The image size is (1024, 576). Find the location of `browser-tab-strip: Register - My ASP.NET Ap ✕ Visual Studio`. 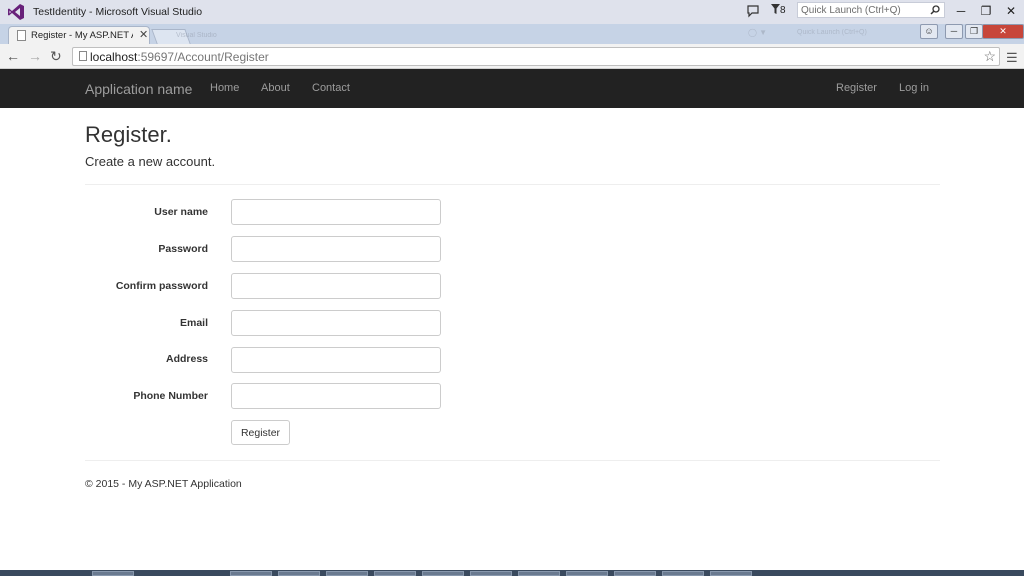

browser-tab-strip: Register - My ASP.NET Ap ✕ Visual Studio is located at coordinates (512, 34).